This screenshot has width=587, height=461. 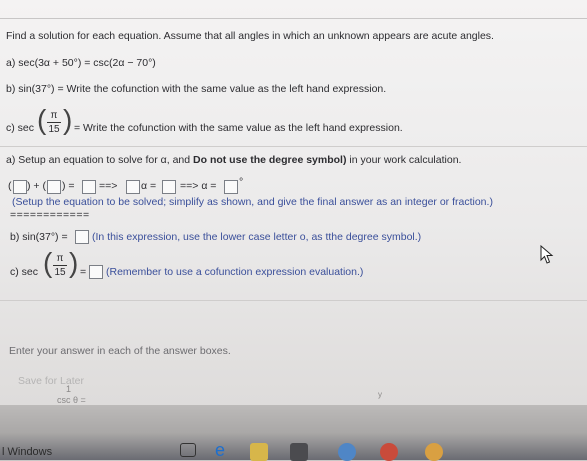 I want to click on heading-pre: a) Setup an equation to solve for α, and, so click(x=100, y=160).